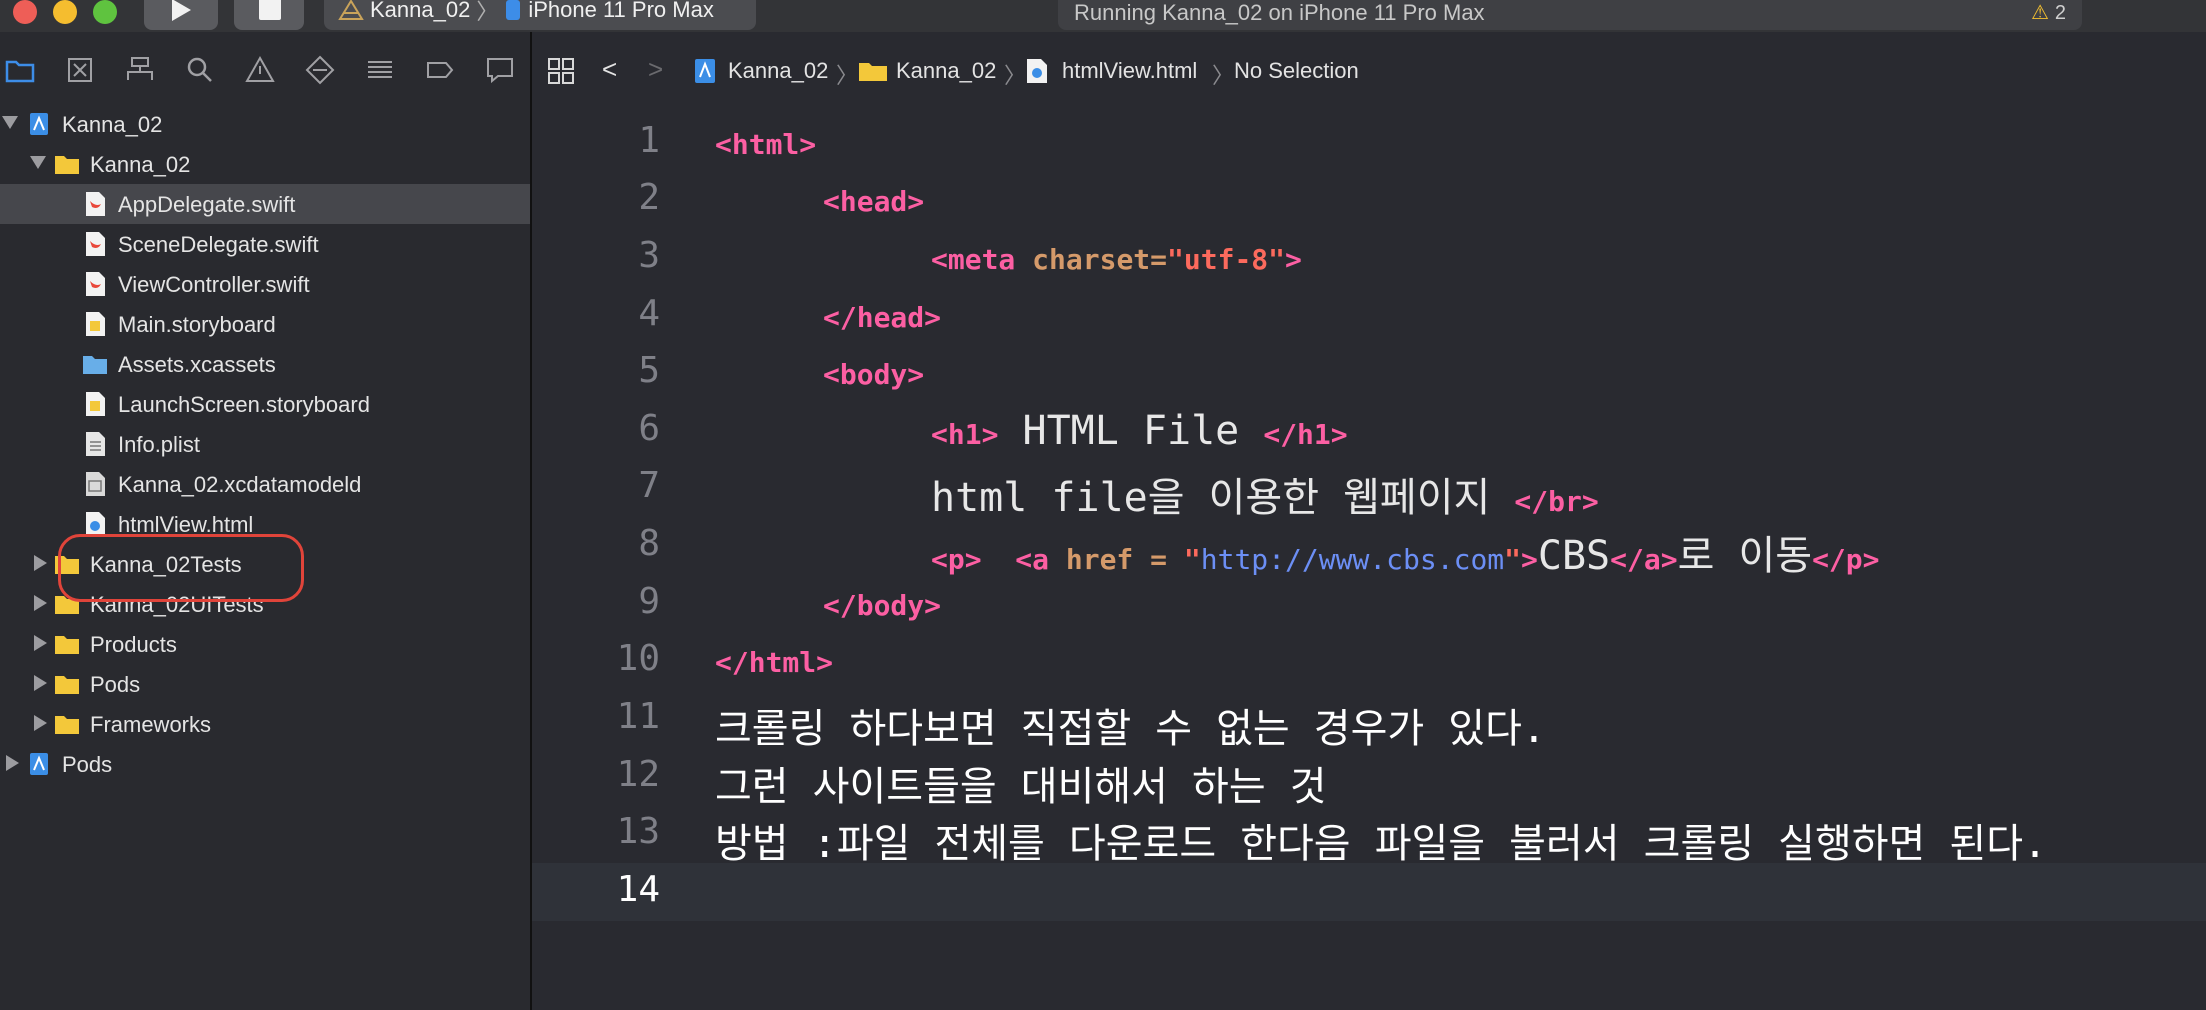  I want to click on code-text: <h1> HTML File </h1>, so click(1139, 431).